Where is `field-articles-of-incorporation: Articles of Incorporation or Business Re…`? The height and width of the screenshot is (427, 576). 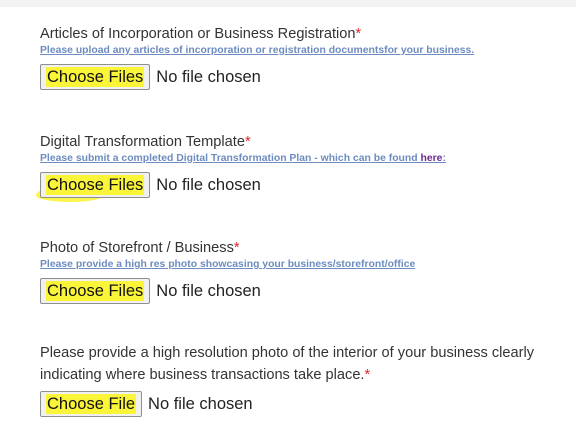
field-articles-of-incorporation: Articles of Incorporation or Business Re… is located at coordinates (305, 57).